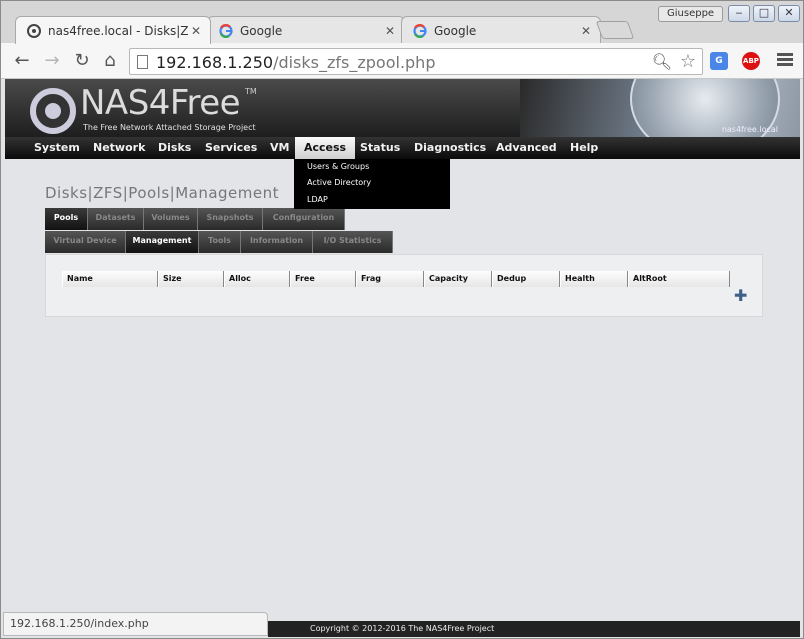 The height and width of the screenshot is (639, 804). I want to click on adblock-plus-icon: ABP, so click(751, 61).